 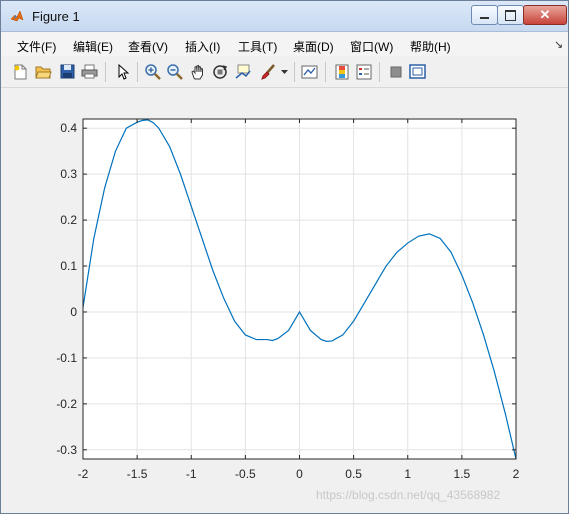 What do you see at coordinates (219, 71) in the screenshot?
I see `rotate-3d-icon` at bounding box center [219, 71].